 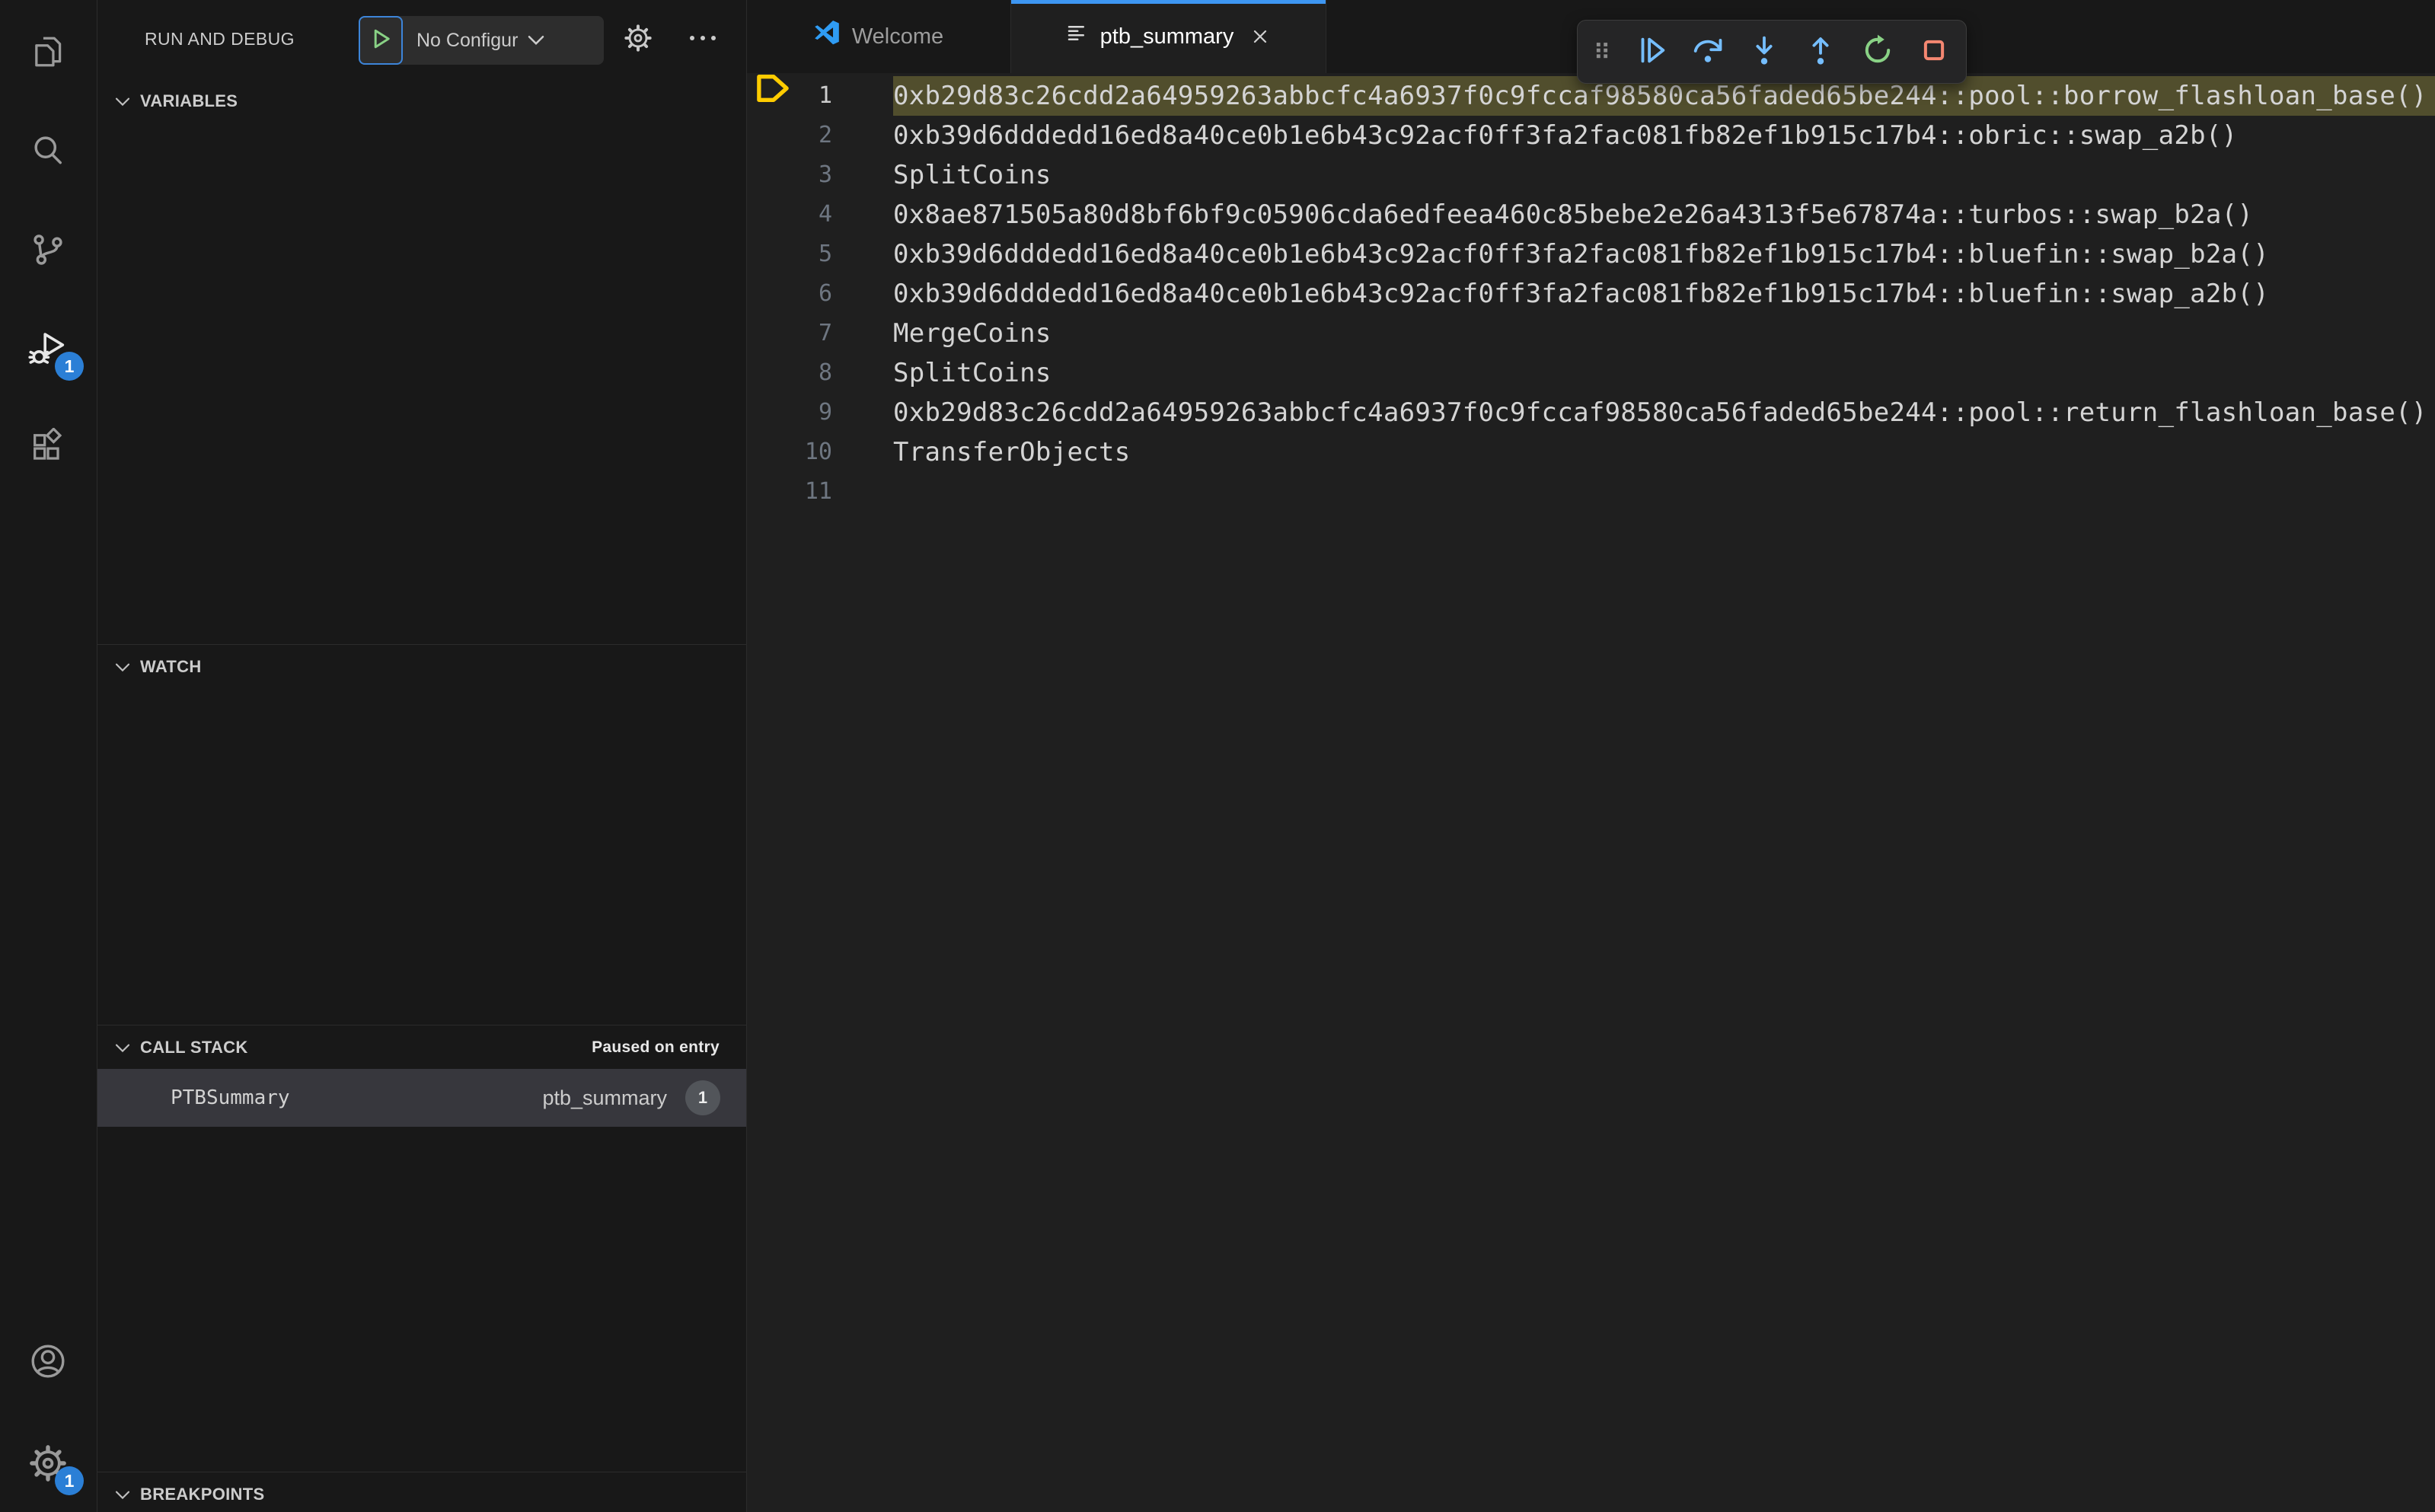 What do you see at coordinates (638, 39) in the screenshot?
I see `debug-settings-button` at bounding box center [638, 39].